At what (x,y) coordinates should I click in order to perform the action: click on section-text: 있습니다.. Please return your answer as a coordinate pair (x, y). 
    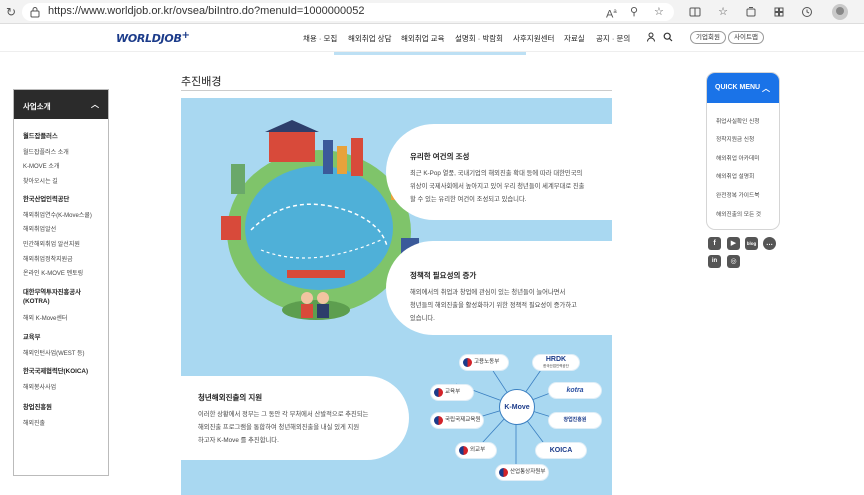
    Looking at the image, I should click on (422, 318).